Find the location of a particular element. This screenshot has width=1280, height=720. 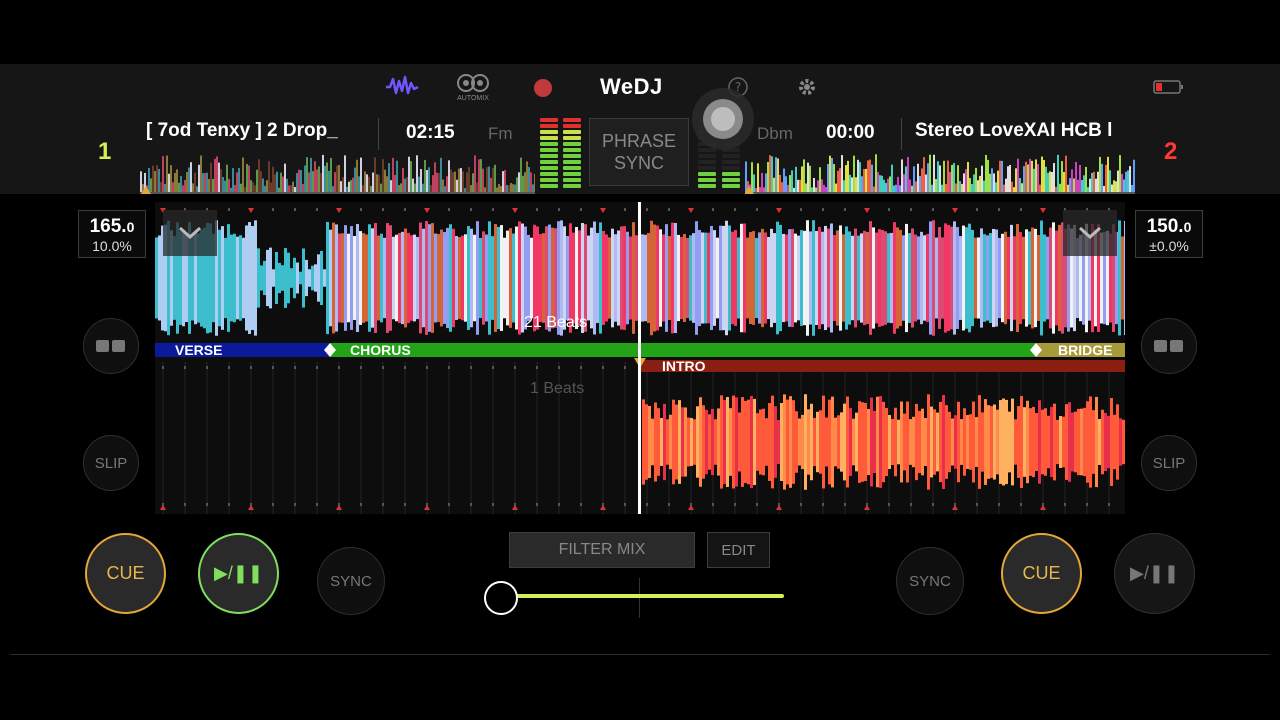

deck2-pitch: ±0.0% is located at coordinates (1169, 246).